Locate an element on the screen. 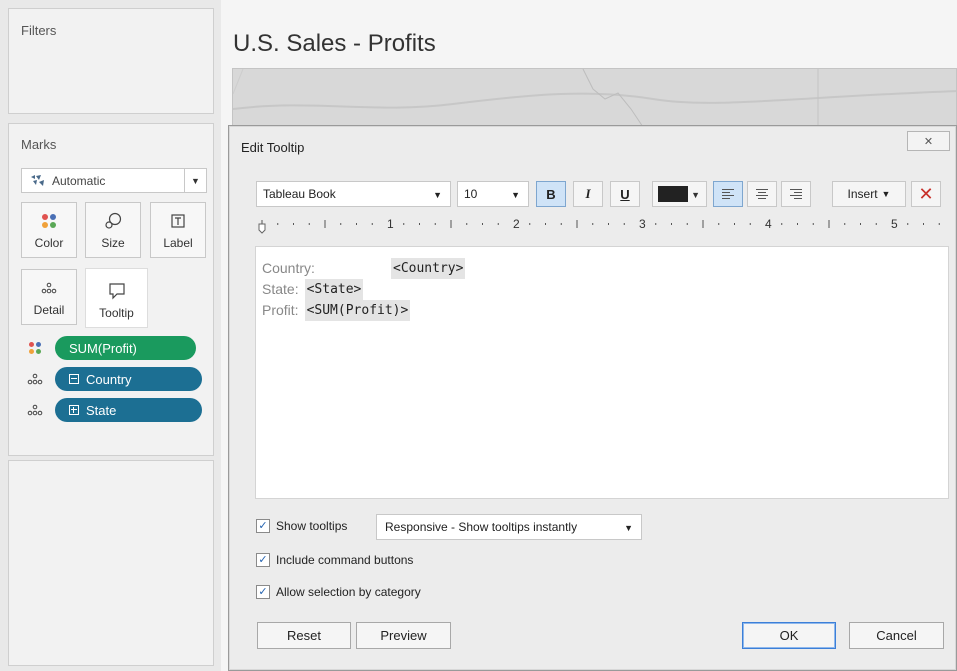  field-label: Country: is located at coordinates (288, 268).